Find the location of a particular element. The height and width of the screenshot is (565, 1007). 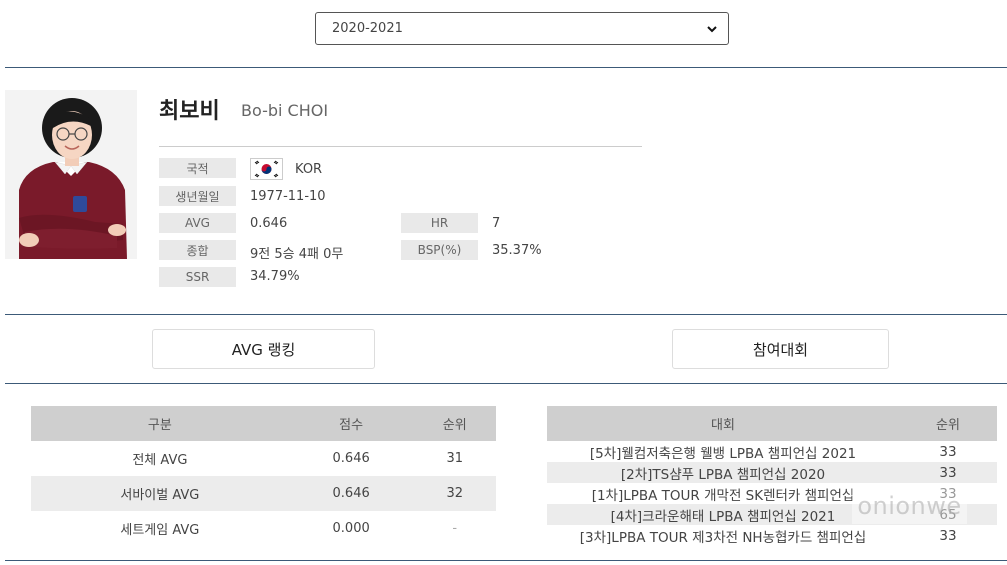

cell-tournament: [4차]크라운해태 LPBA 챔피언십 2021 is located at coordinates (723, 514).